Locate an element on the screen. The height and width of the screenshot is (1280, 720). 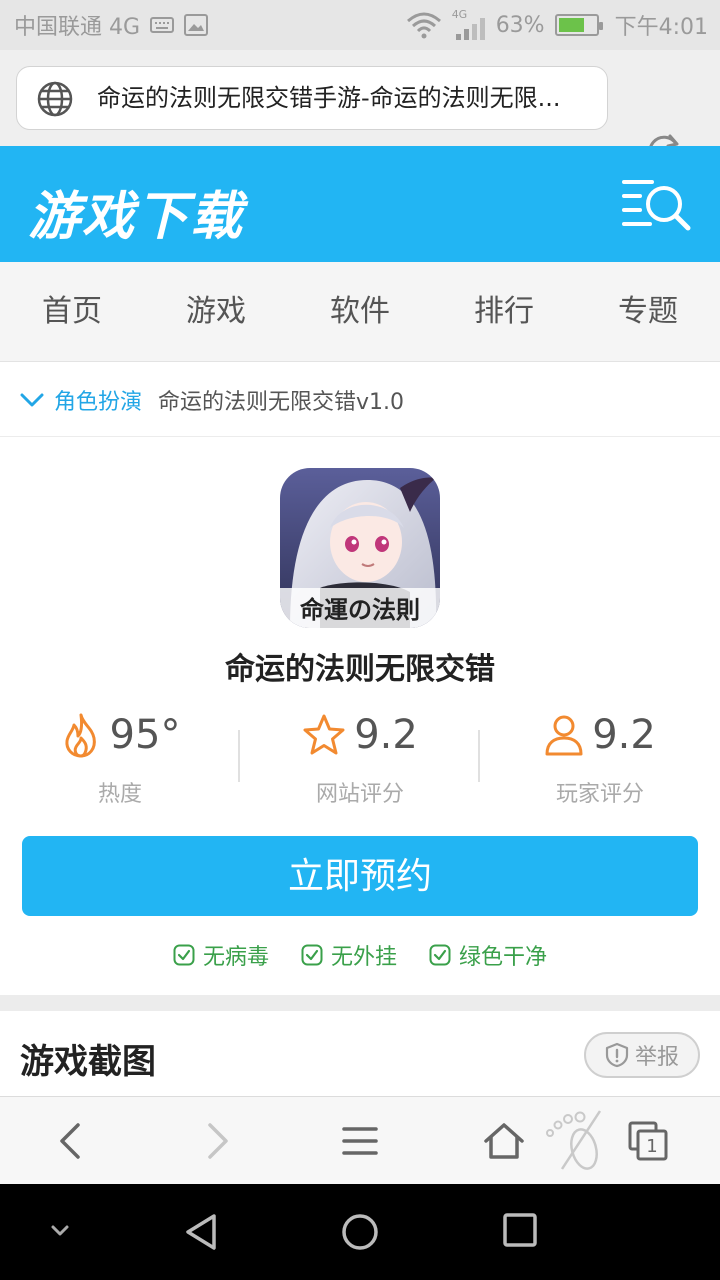
heat-value: 95° is located at coordinates (145, 735).